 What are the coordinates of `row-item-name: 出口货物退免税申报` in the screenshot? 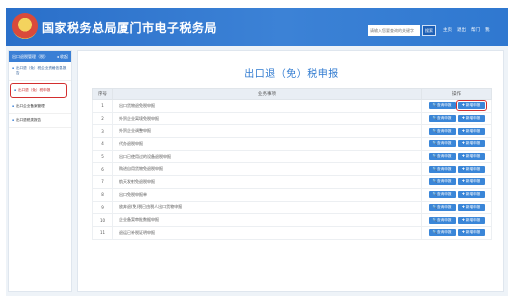 It's located at (267, 106).